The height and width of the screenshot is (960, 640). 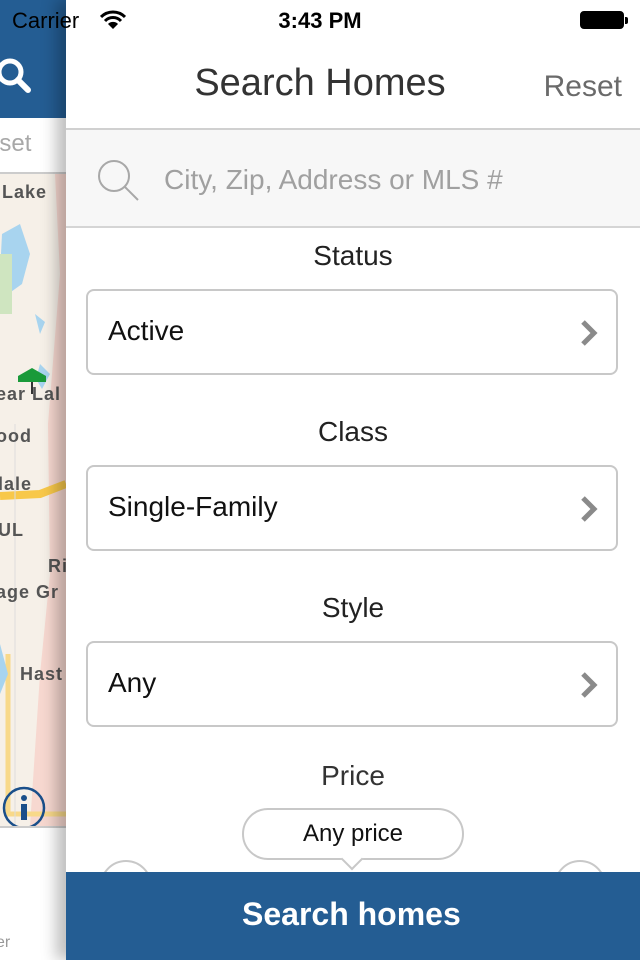 I want to click on price-value: Any price, so click(x=353, y=833).